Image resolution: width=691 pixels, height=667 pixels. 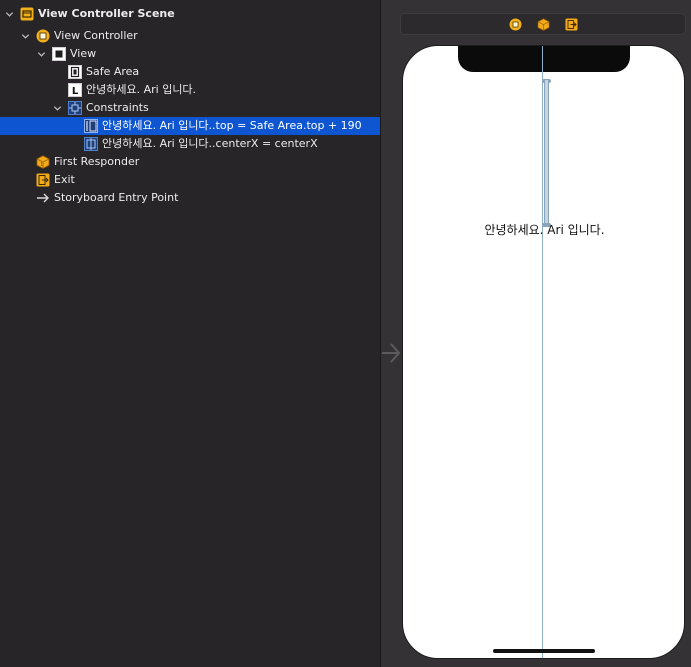 I want to click on outline-label-constraints: Constraints, so click(x=117, y=107).